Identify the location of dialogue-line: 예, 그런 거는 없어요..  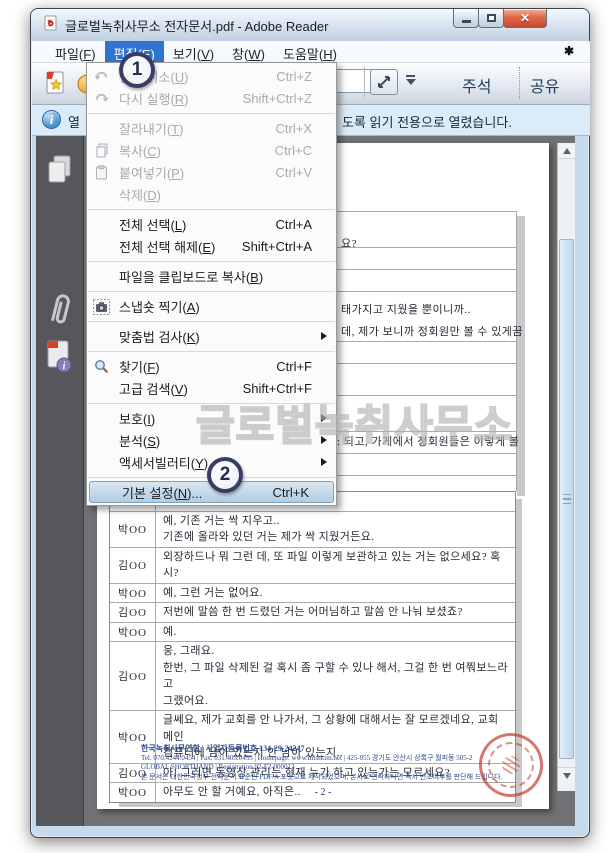
(213, 592).